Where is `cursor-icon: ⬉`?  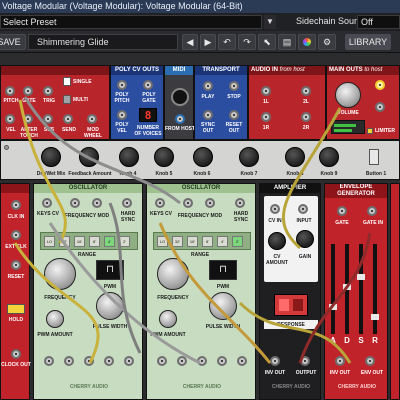
cursor-icon: ⬉ is located at coordinates (267, 42).